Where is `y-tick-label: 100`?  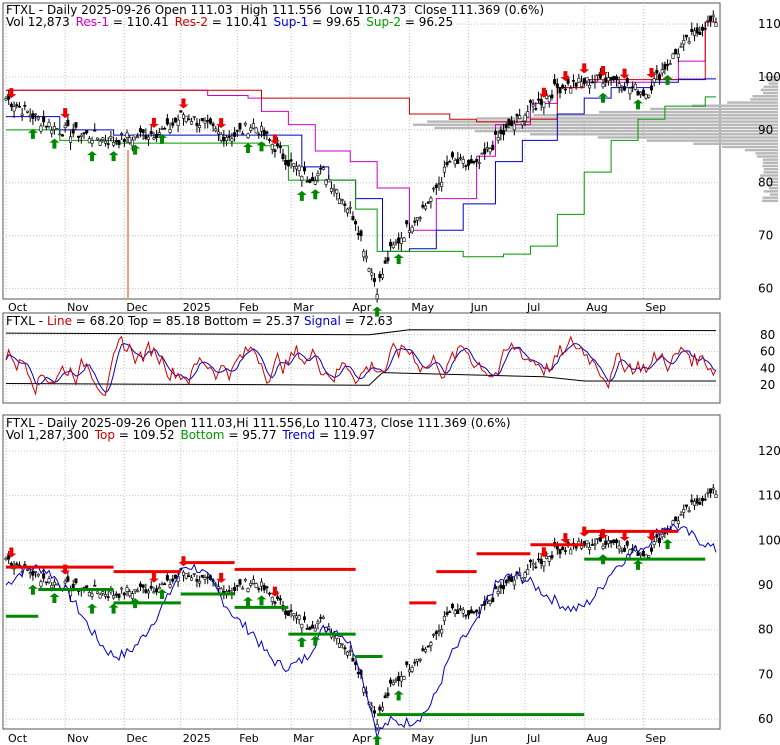 y-tick-label: 100 is located at coordinates (769, 540).